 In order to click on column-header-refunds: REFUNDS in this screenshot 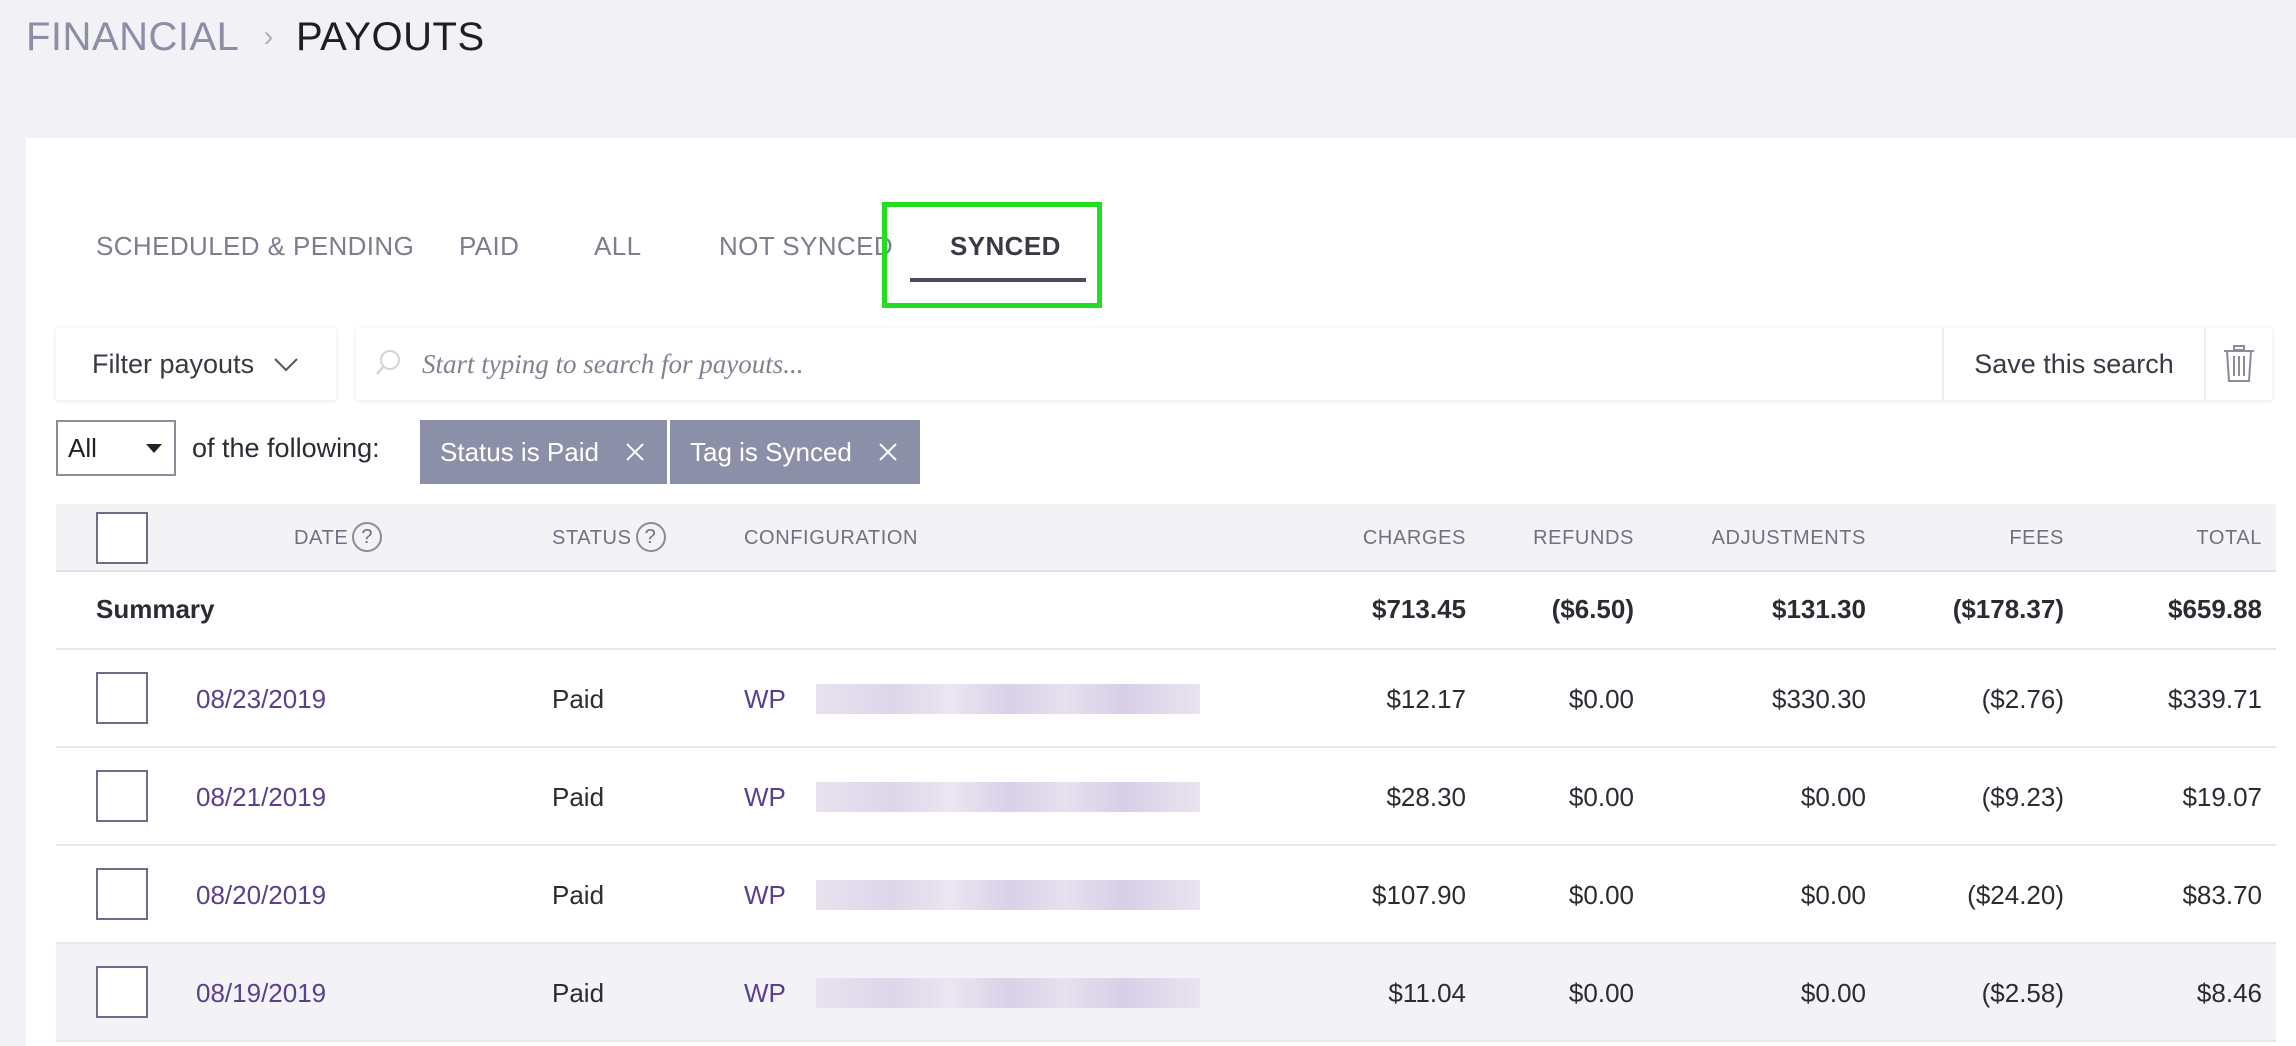, I will do `click(1555, 538)`.